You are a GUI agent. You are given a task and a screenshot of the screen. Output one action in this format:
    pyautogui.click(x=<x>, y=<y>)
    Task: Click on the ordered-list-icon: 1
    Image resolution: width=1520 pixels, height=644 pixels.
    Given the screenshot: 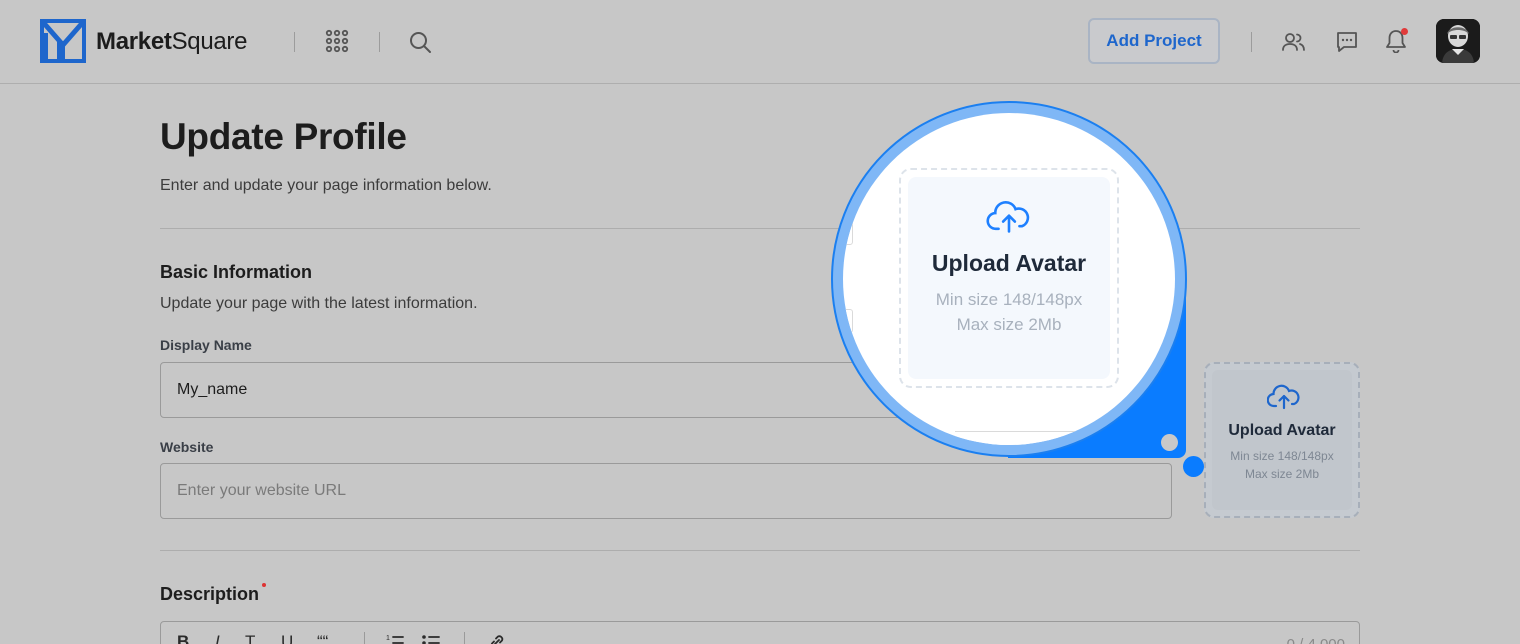 What is the action you would take?
    pyautogui.click(x=395, y=638)
    